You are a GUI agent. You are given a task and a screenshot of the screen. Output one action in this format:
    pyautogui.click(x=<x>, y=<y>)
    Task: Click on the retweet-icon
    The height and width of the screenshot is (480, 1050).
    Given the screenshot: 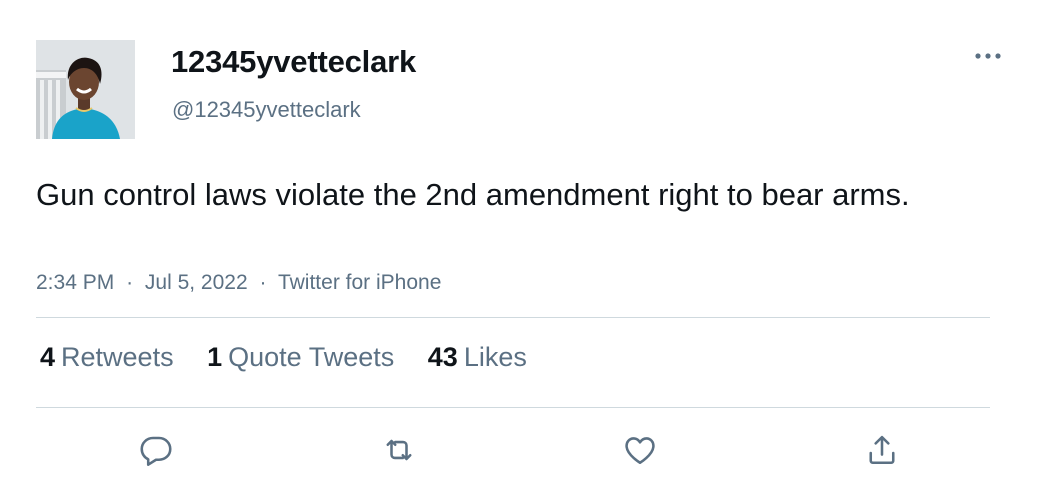 What is the action you would take?
    pyautogui.click(x=399, y=450)
    